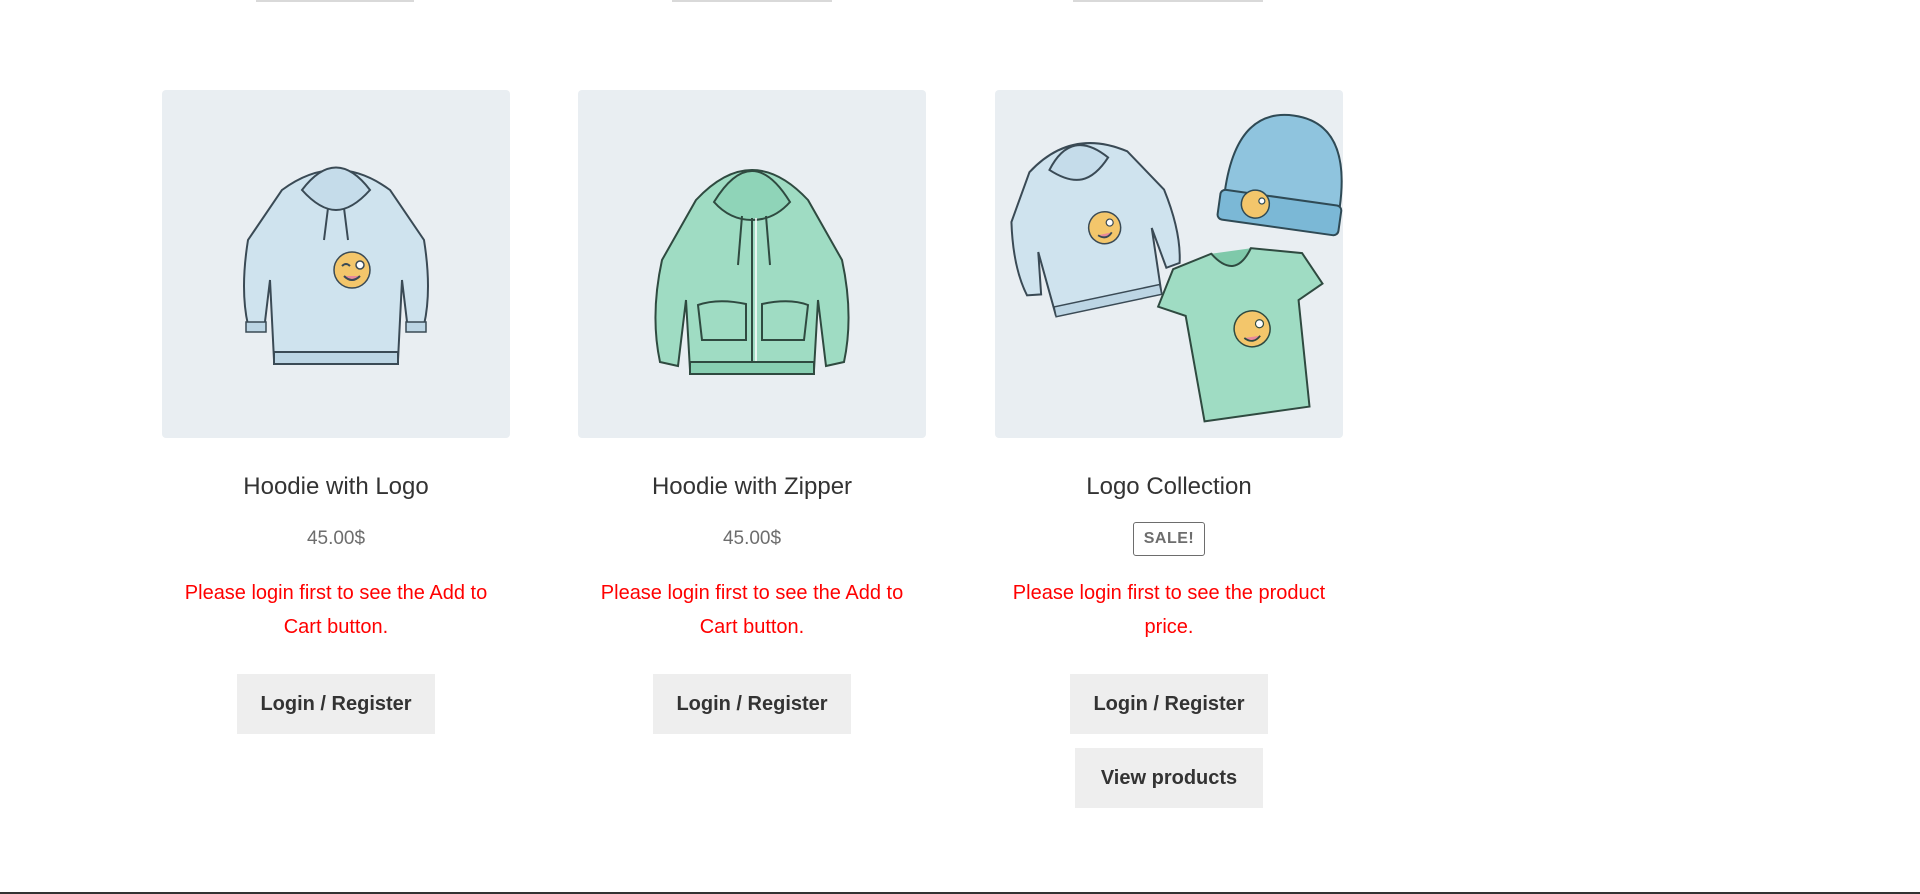 The width and height of the screenshot is (1920, 894). I want to click on price-row: SALE!, so click(1169, 539).